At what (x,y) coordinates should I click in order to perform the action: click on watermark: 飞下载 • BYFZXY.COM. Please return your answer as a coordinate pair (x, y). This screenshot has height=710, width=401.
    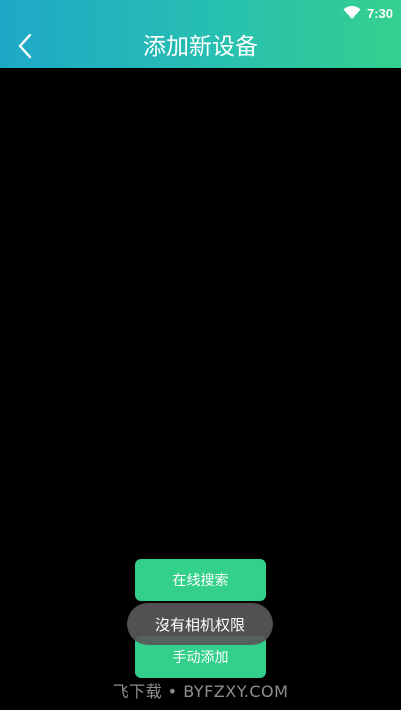
    Looking at the image, I should click on (200, 691).